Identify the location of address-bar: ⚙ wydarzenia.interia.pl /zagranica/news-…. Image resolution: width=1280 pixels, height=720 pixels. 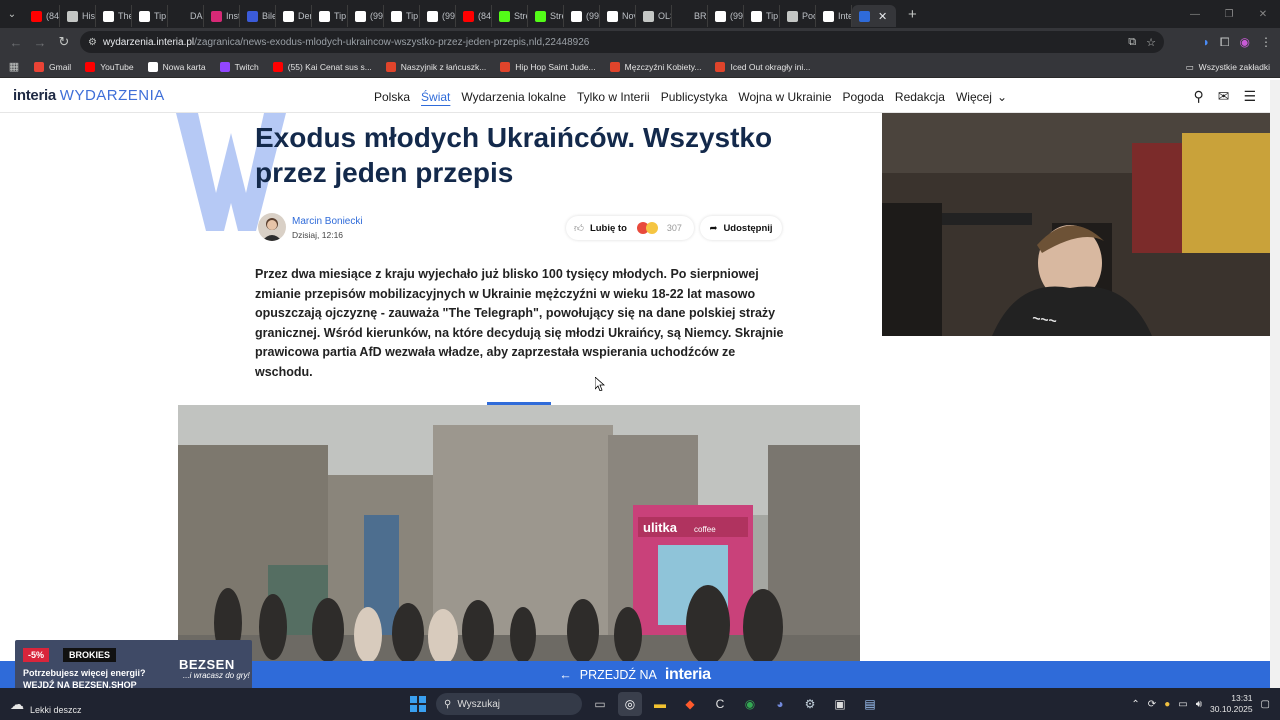
(622, 42).